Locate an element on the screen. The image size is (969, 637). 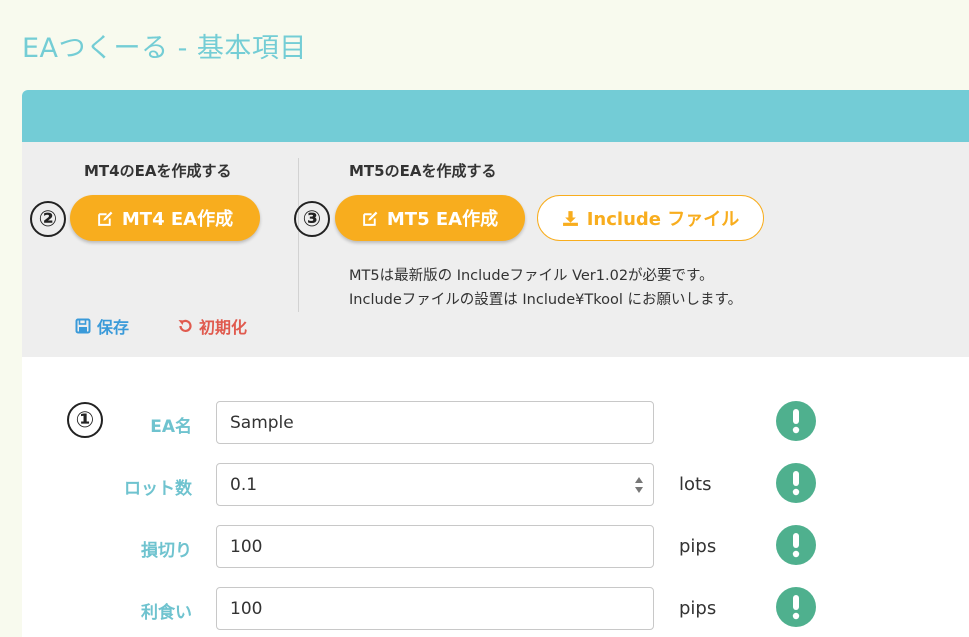
lot-label: ロット数 is located at coordinates (158, 489).